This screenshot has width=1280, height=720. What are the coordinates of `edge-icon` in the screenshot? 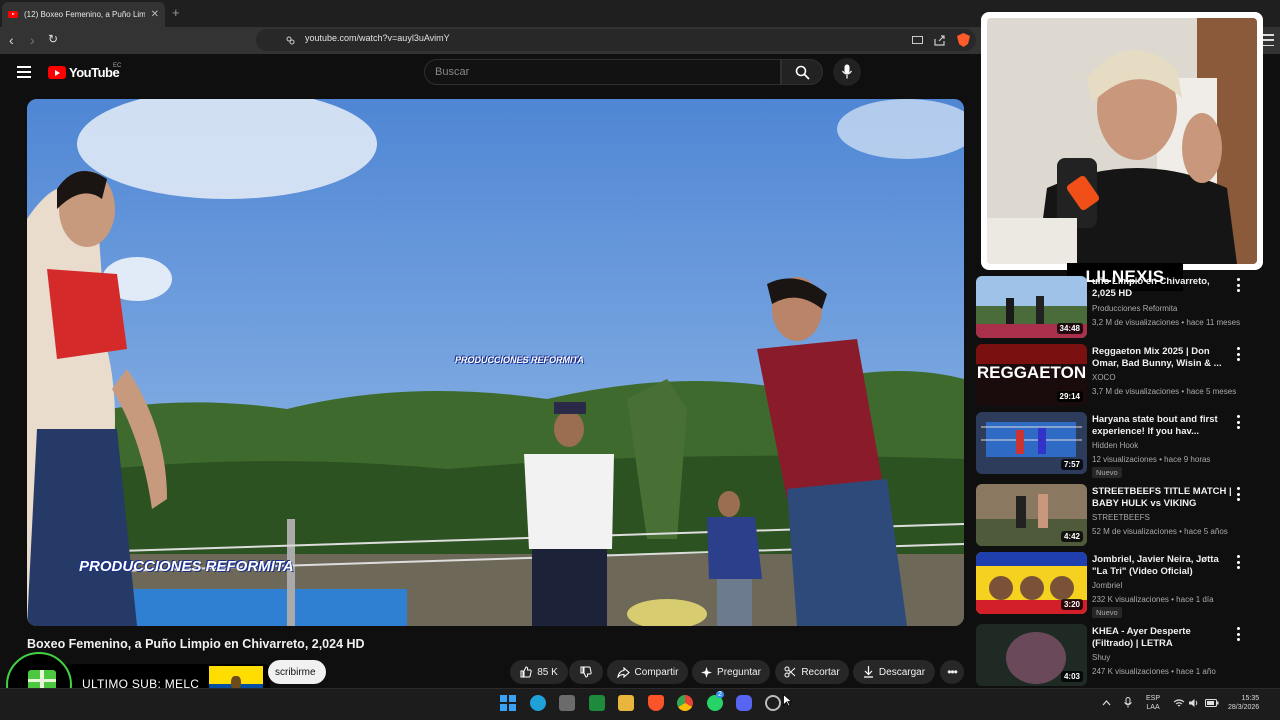 It's located at (538, 703).